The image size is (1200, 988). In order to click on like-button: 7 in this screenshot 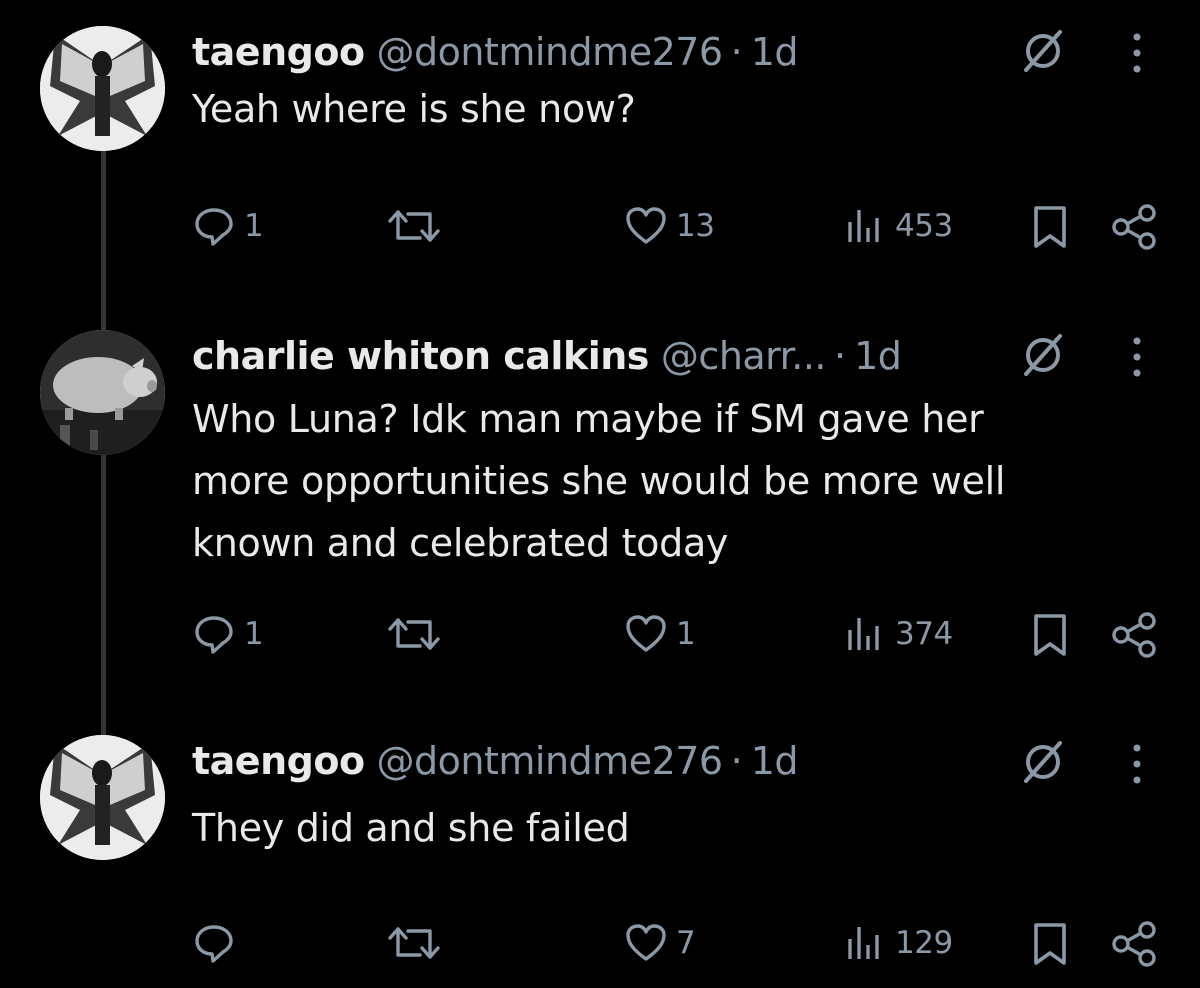, I will do `click(660, 943)`.